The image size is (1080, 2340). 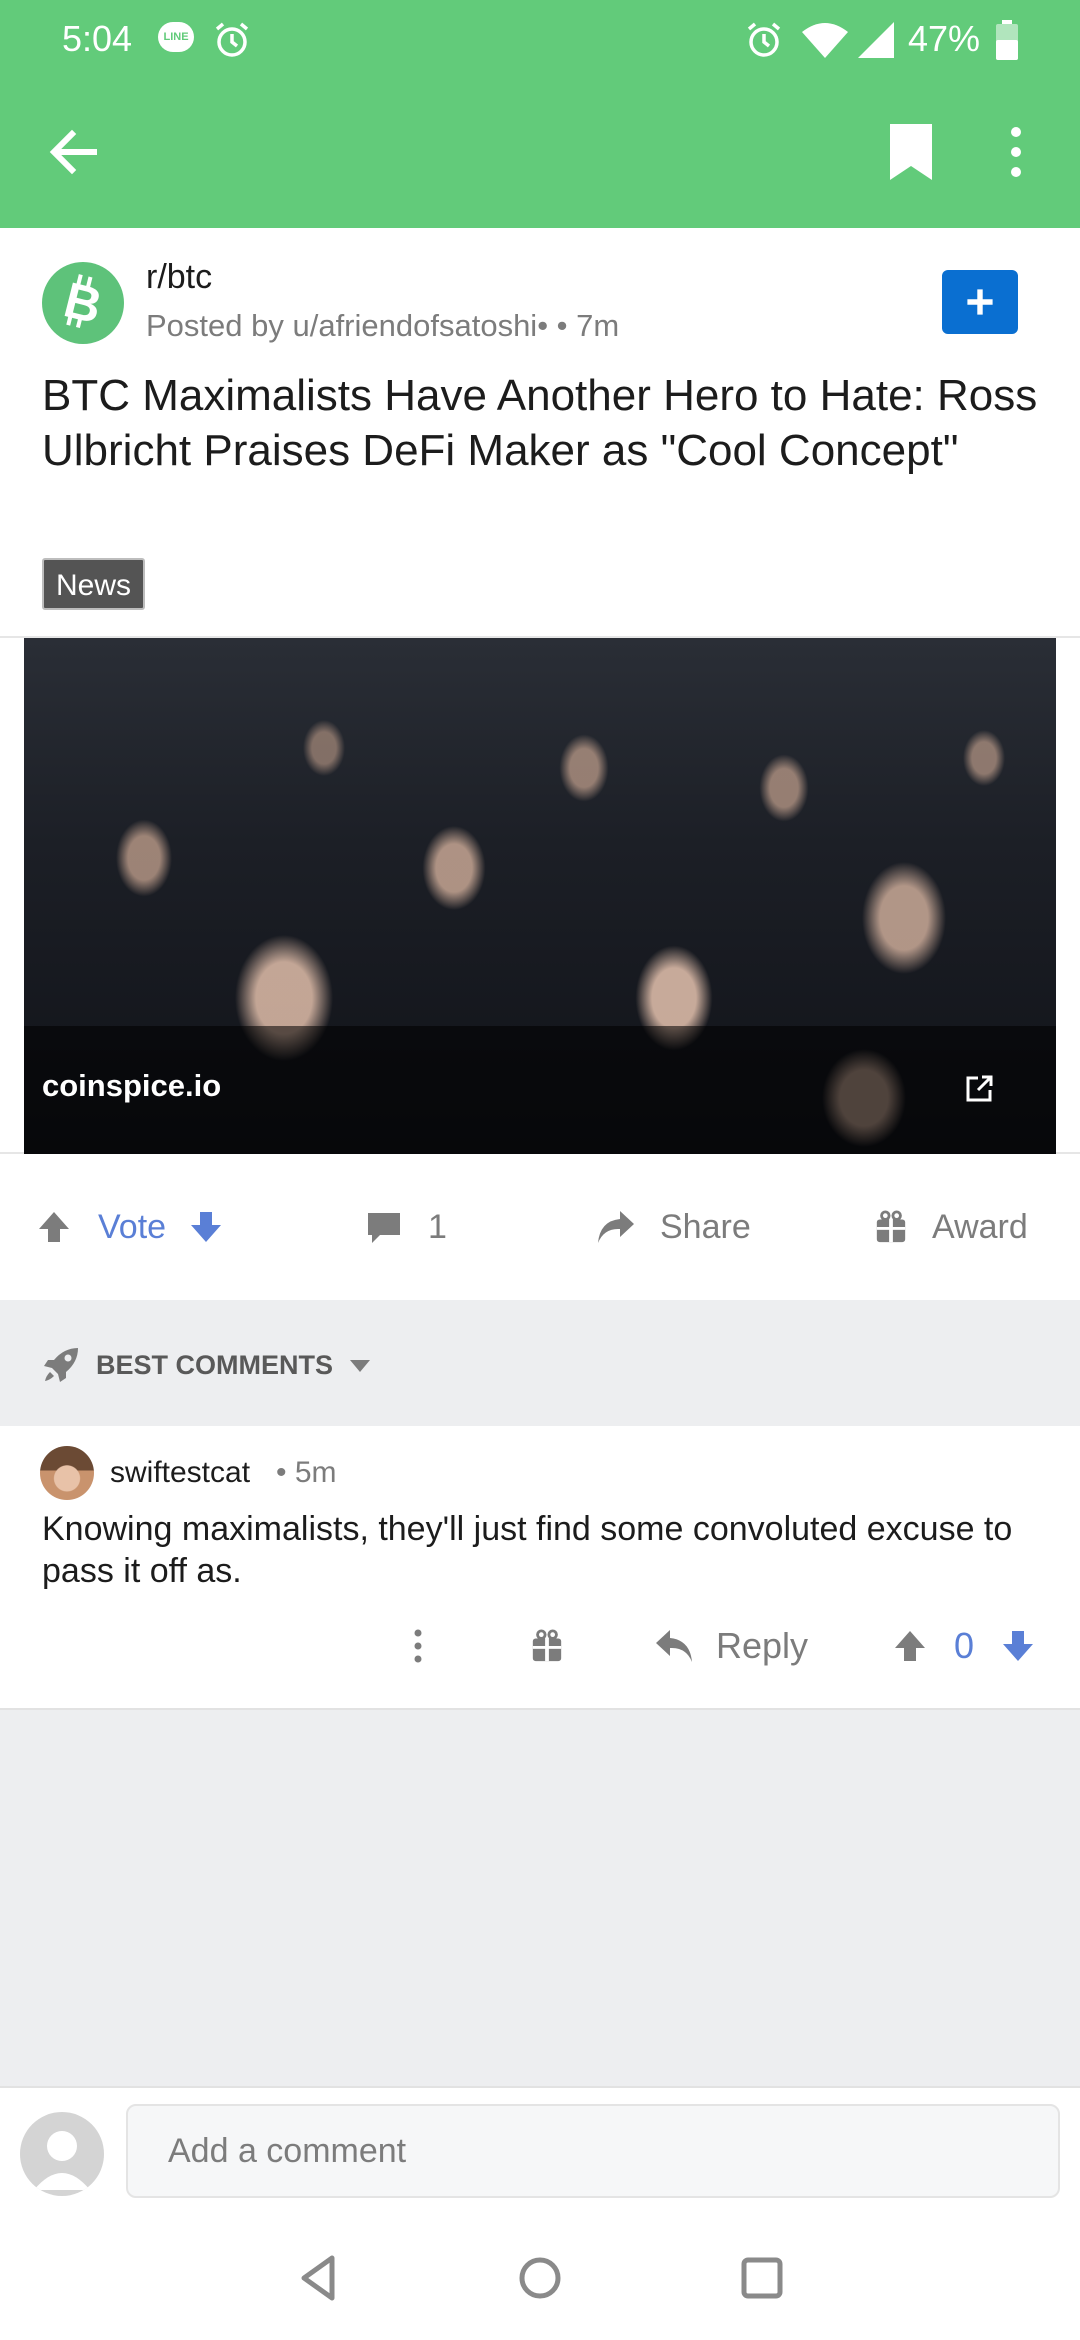 I want to click on share-button: Share, so click(x=673, y=1227).